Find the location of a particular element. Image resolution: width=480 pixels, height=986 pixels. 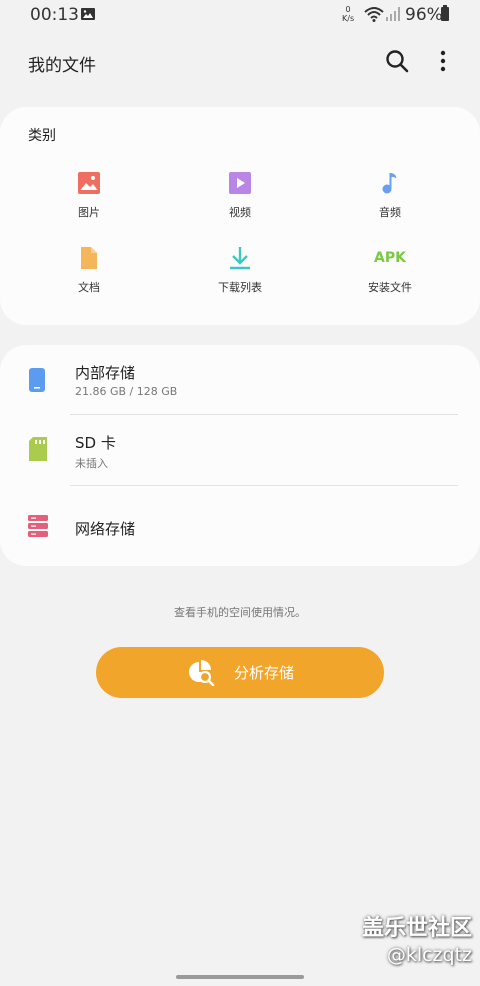

category-label: 音频 is located at coordinates (390, 212).